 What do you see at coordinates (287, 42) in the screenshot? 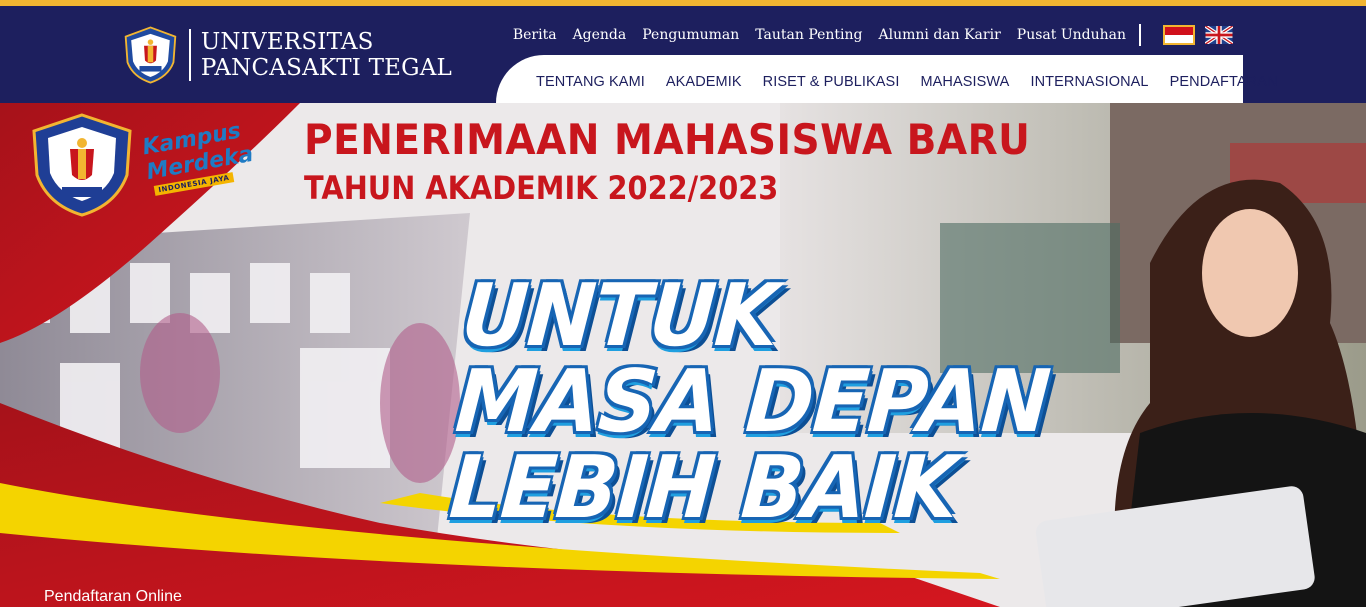
I see `logo-line1: UNIVERSITAS` at bounding box center [287, 42].